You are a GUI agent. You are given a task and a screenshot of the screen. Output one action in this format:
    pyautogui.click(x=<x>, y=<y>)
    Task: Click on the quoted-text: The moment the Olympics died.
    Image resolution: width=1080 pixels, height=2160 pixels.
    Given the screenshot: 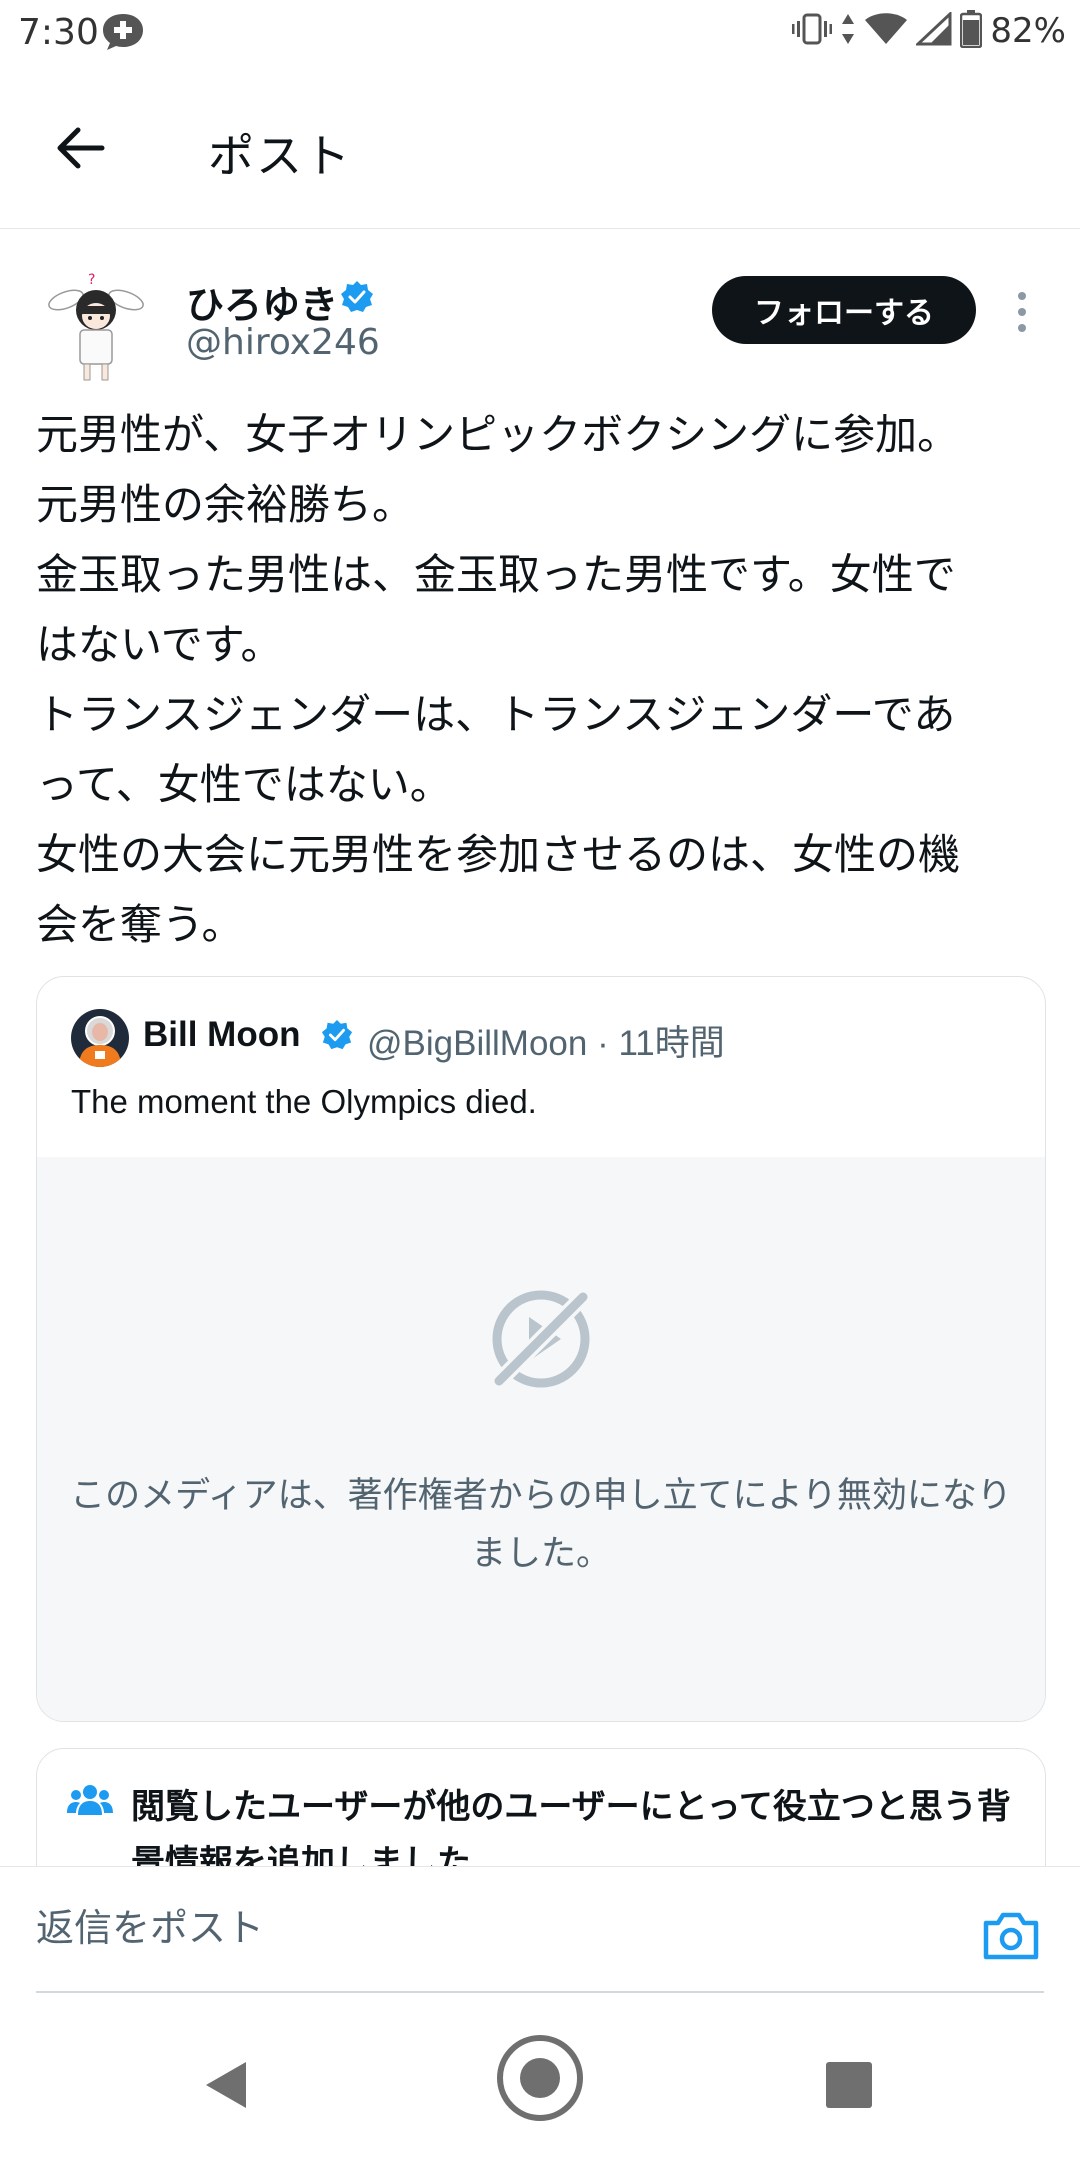 What is the action you would take?
    pyautogui.click(x=304, y=1101)
    